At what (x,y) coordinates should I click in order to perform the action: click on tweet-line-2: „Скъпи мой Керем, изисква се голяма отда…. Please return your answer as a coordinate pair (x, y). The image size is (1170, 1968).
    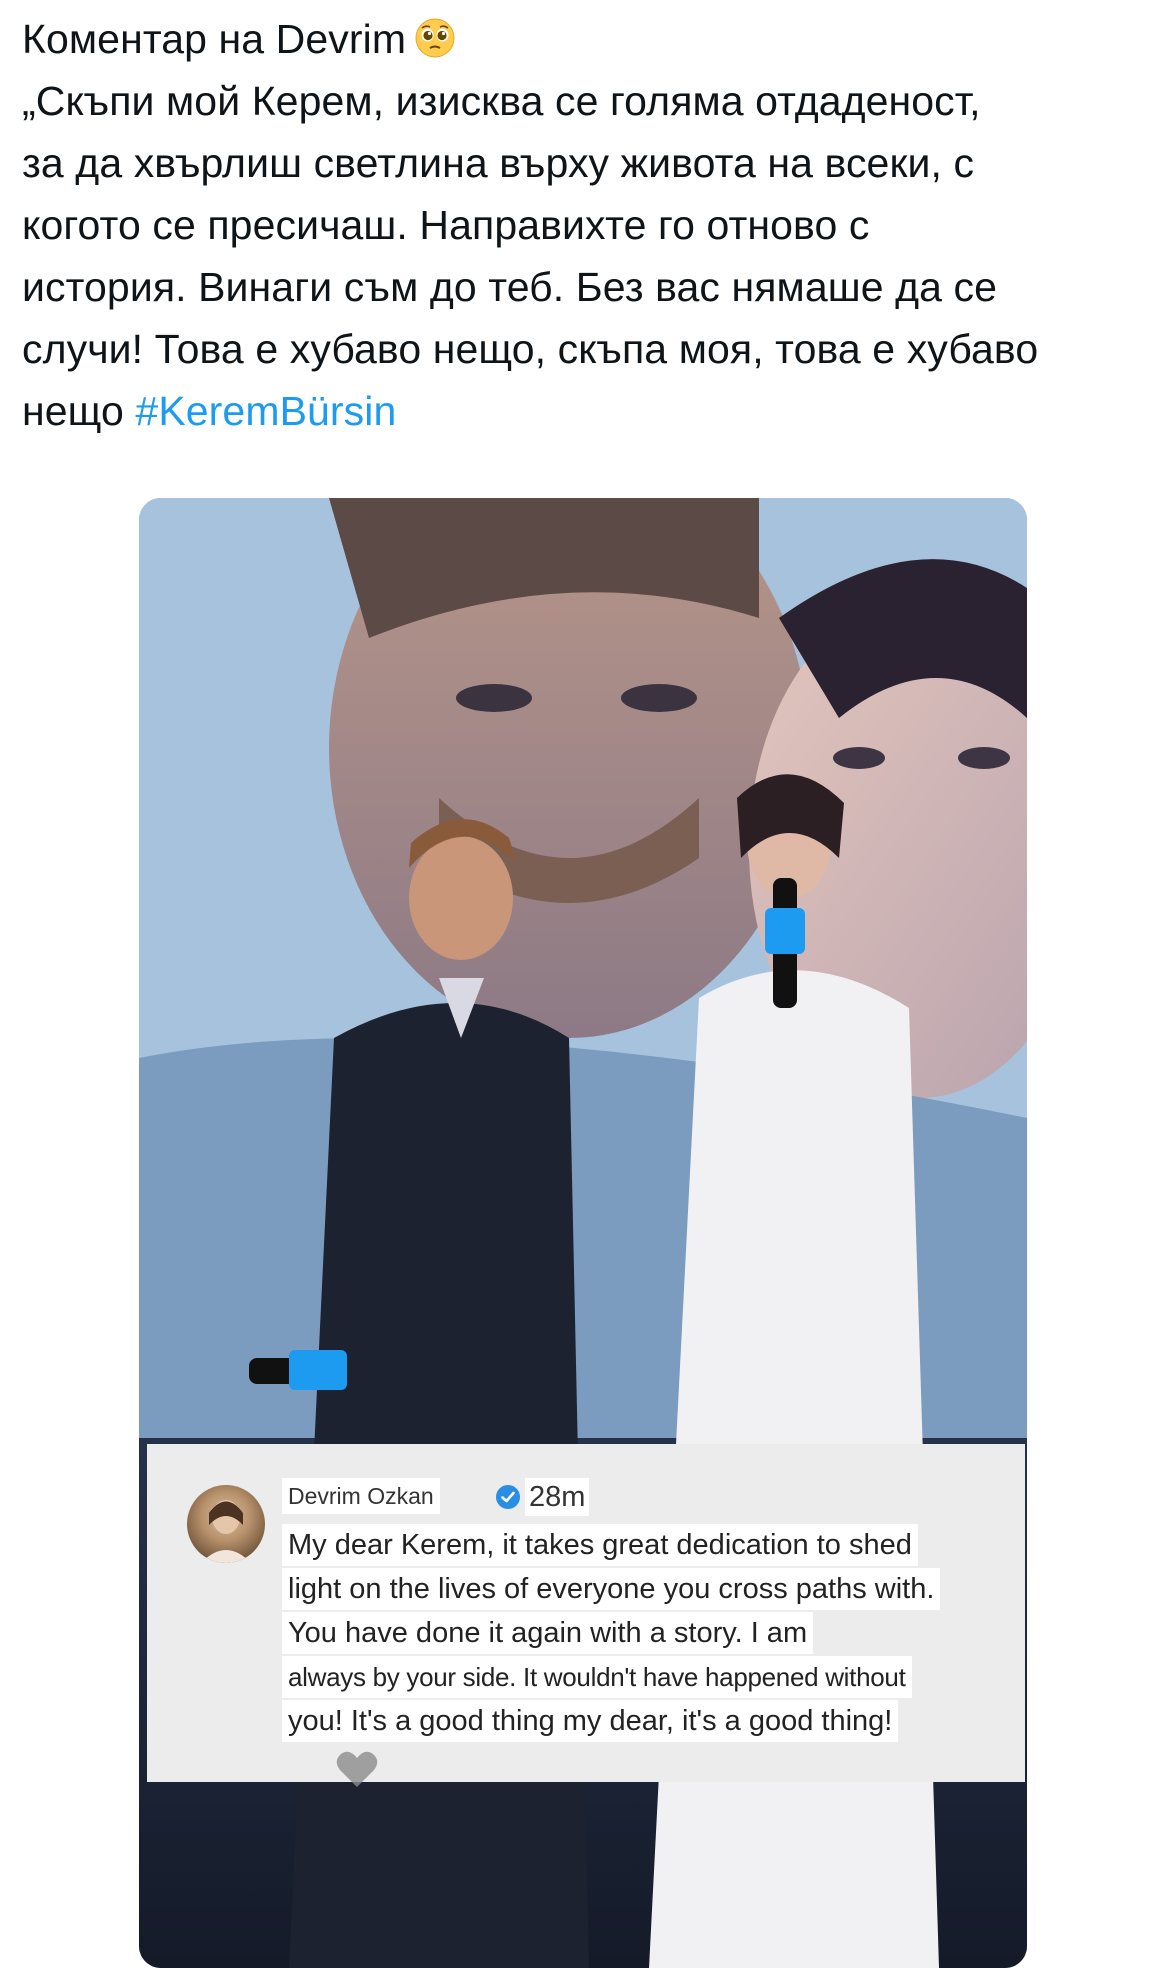
    Looking at the image, I should click on (501, 101).